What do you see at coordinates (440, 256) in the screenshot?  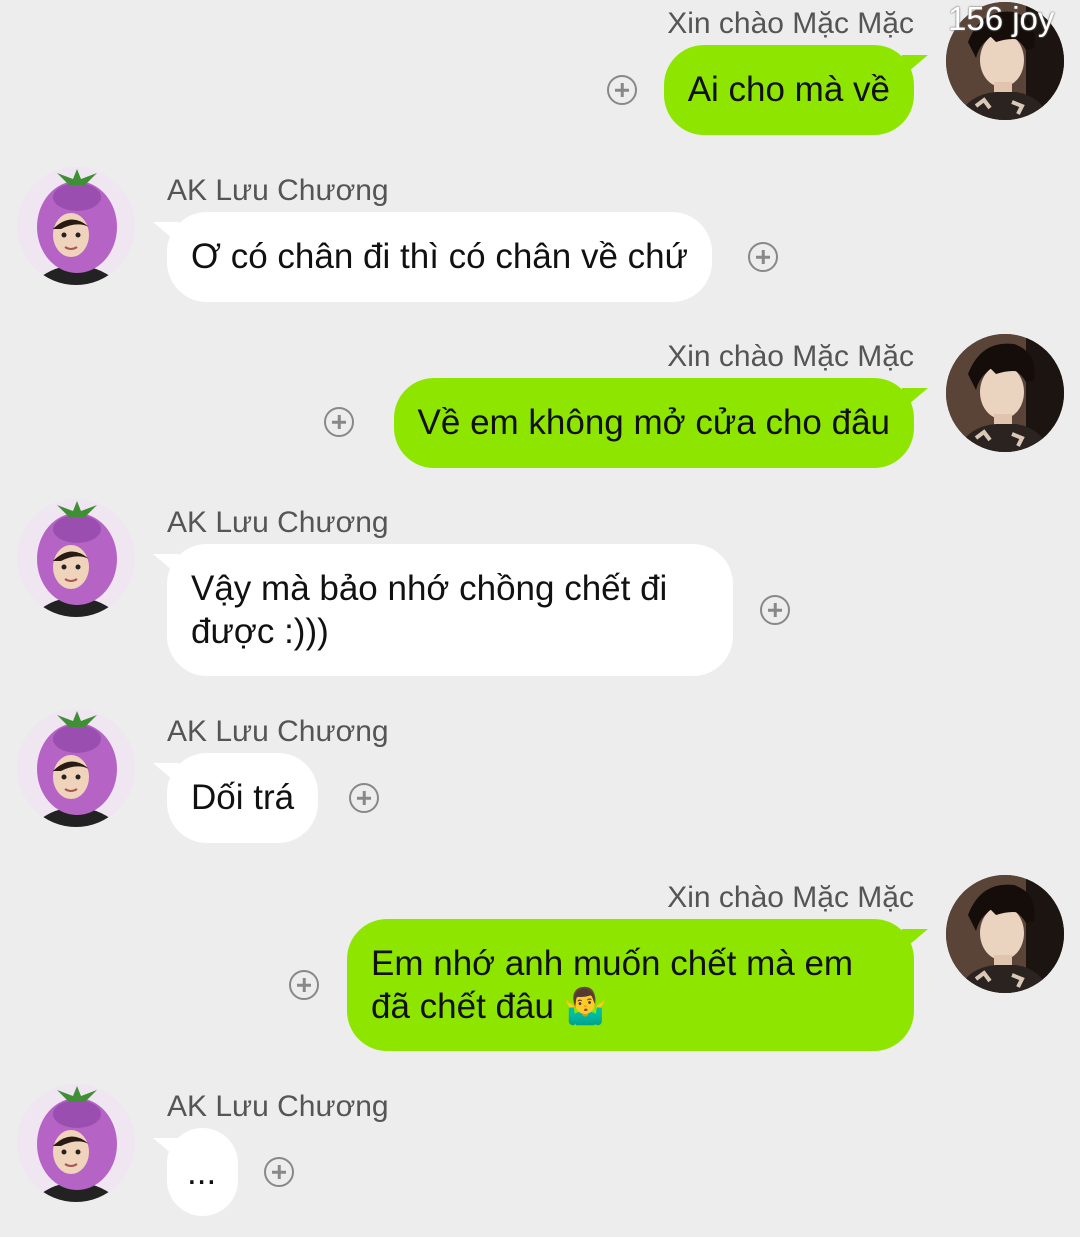 I see `message-text: Ơ có chân đi thì có chân về chứ` at bounding box center [440, 256].